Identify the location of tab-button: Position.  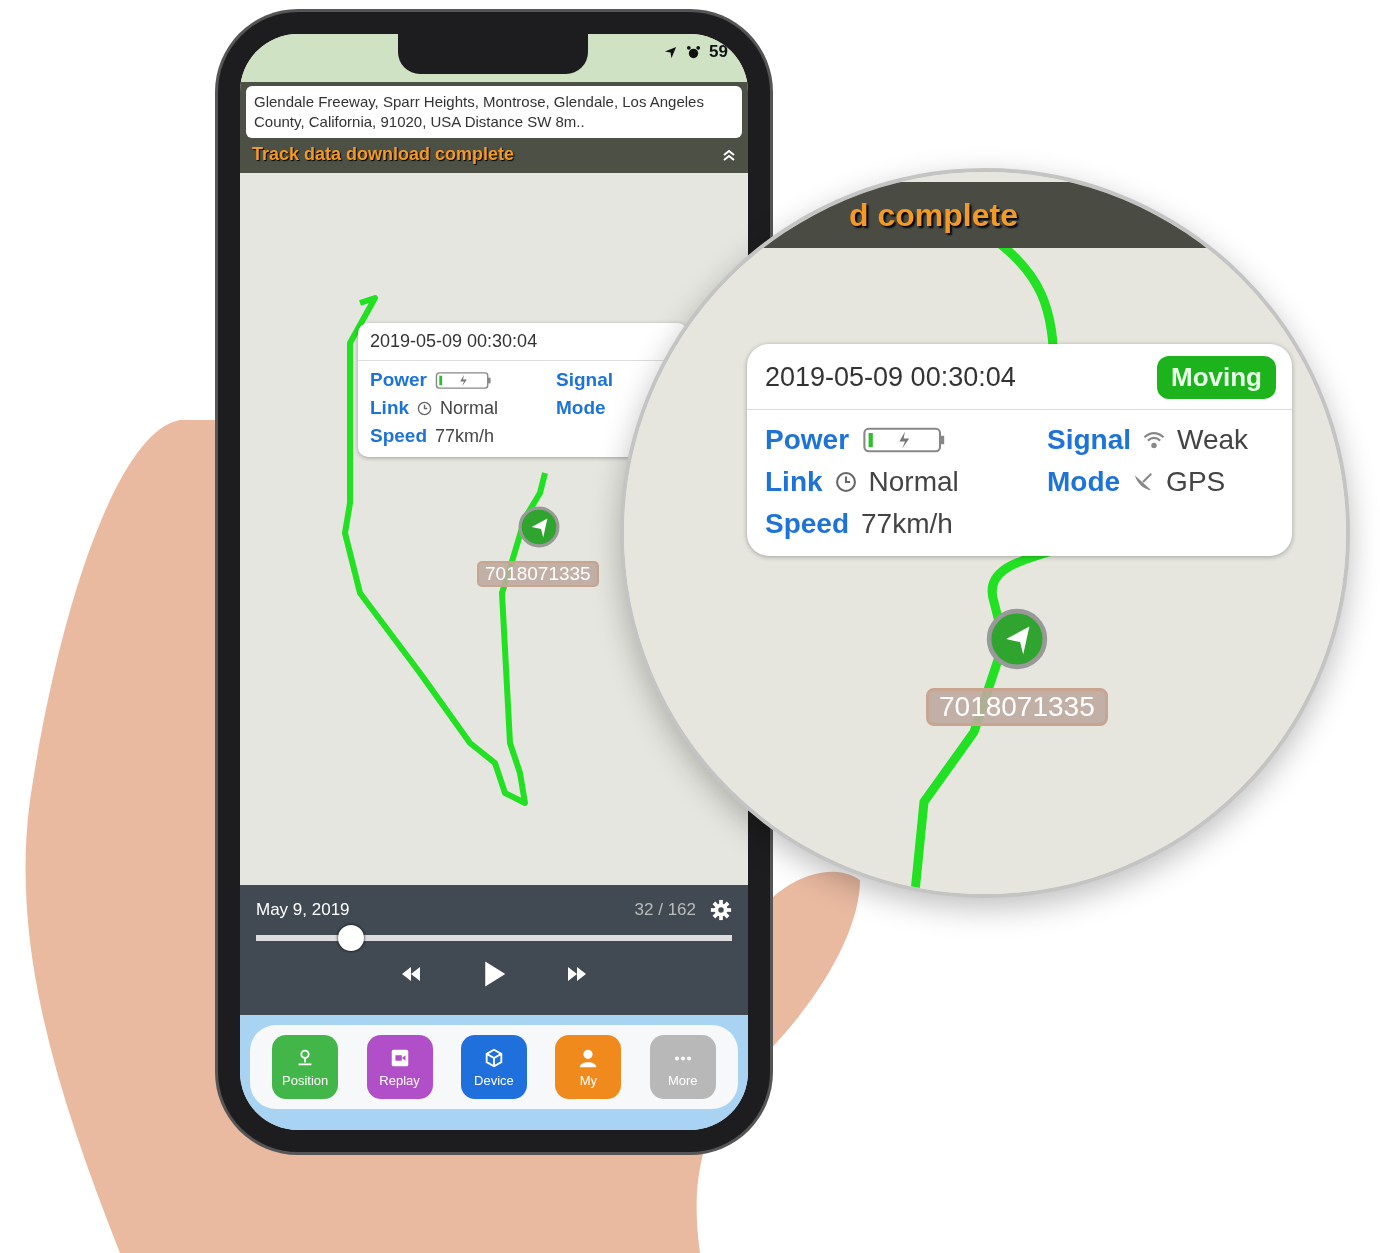
(305, 1067).